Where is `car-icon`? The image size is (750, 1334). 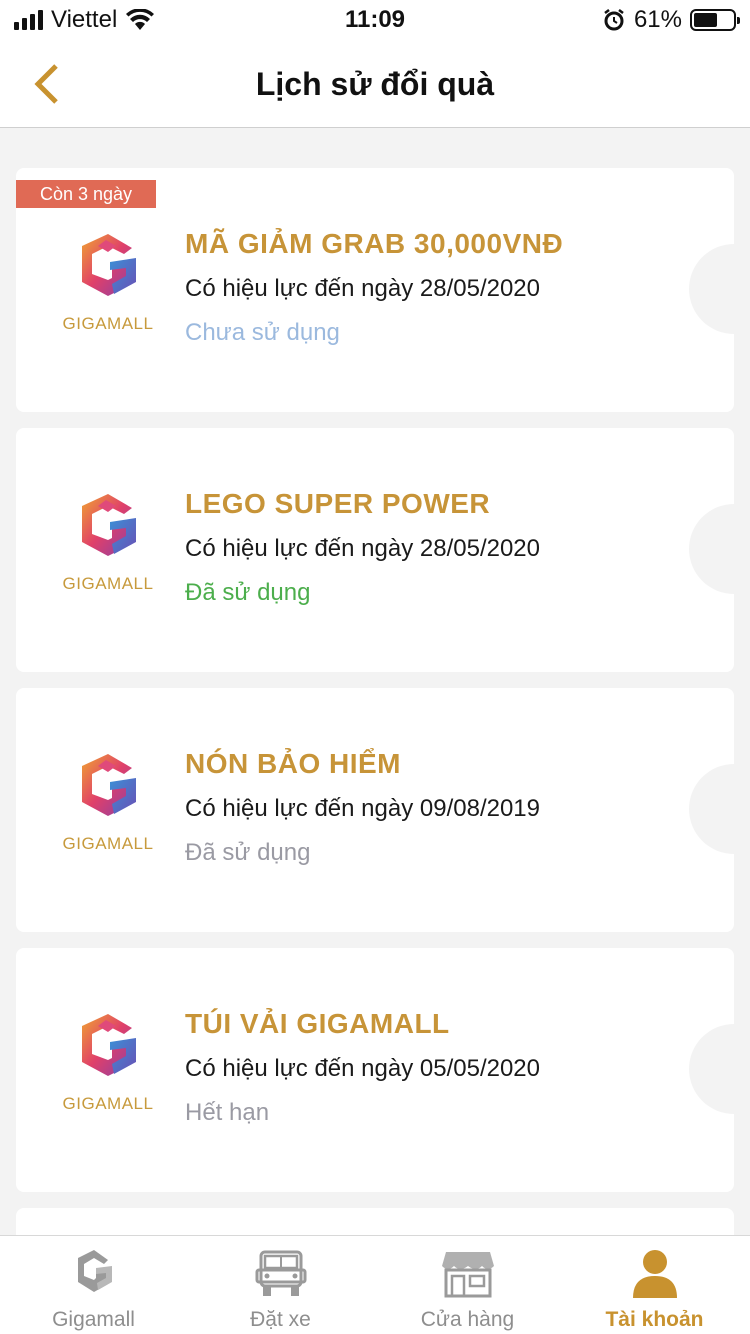 car-icon is located at coordinates (280, 1273).